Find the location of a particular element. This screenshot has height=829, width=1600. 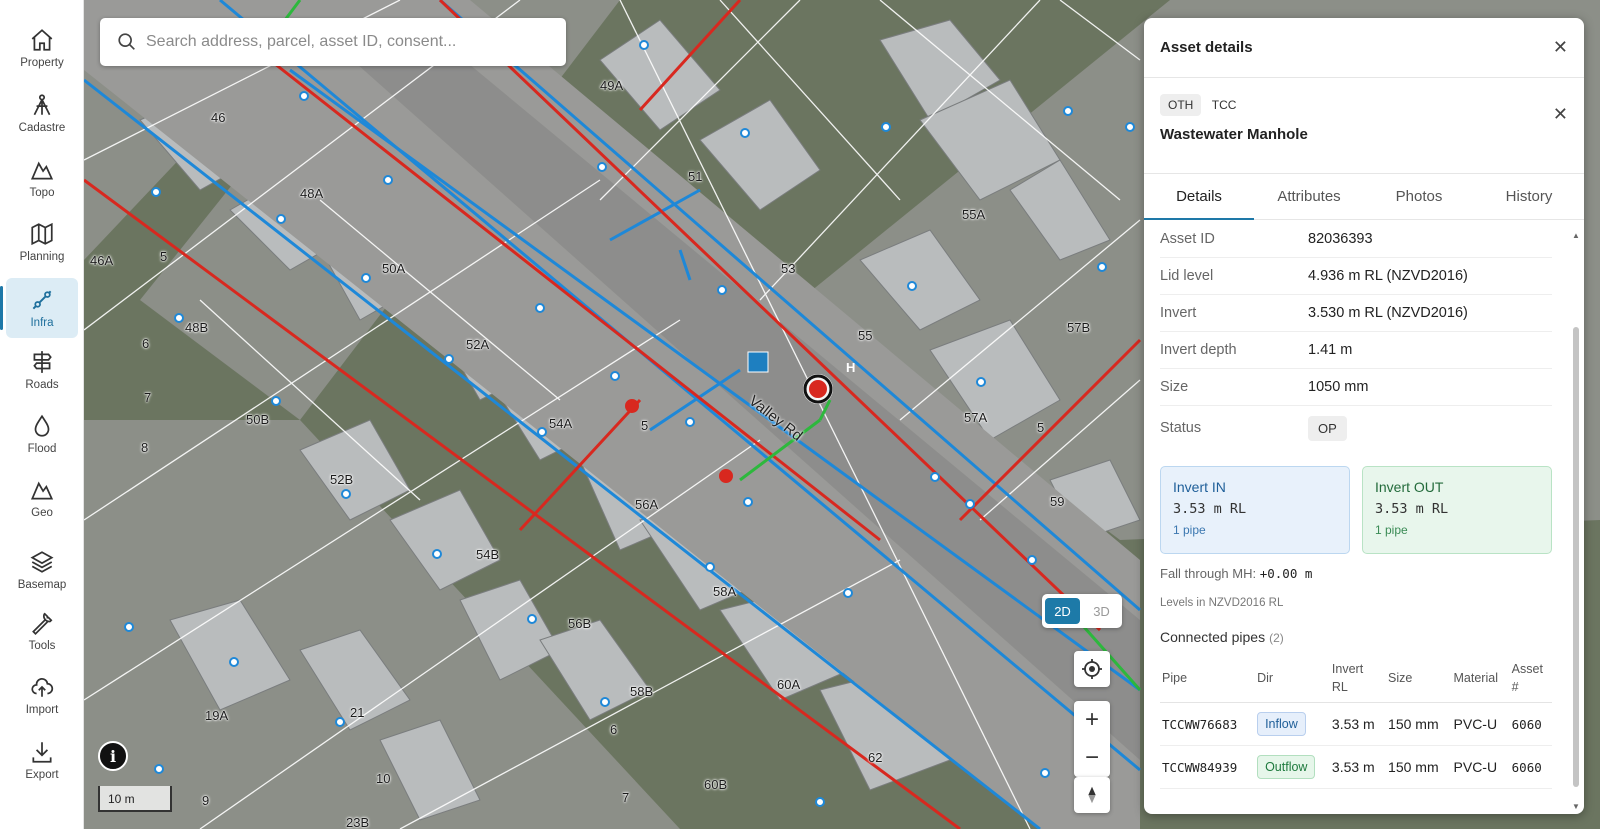

nav-basemap: Basemap is located at coordinates (42, 570).